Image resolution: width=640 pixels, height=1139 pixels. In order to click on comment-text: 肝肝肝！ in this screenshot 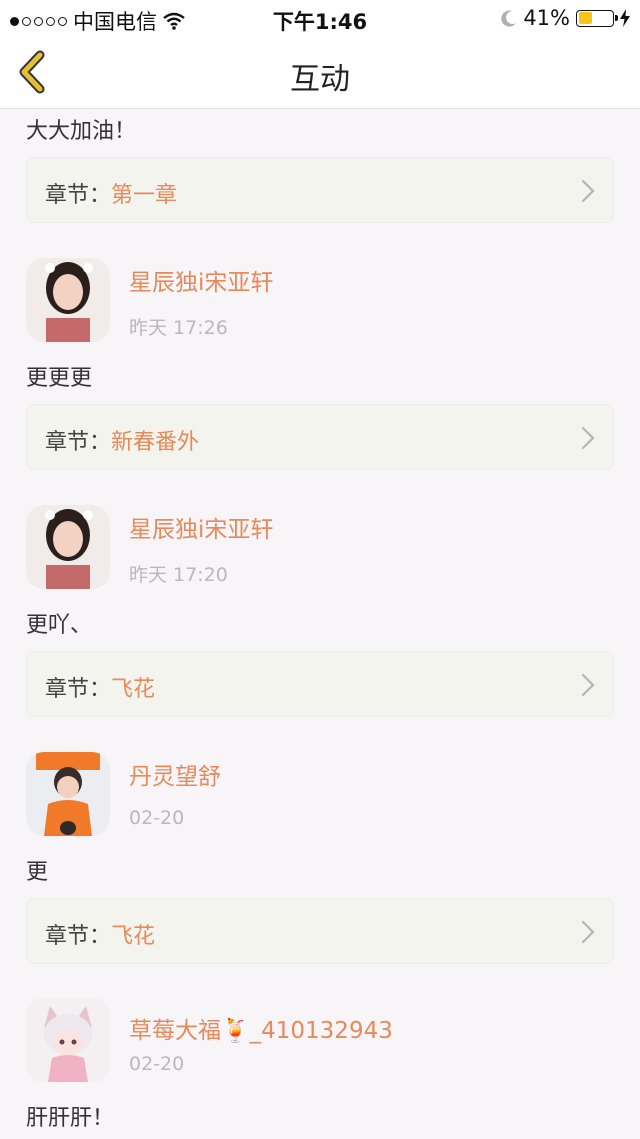, I will do `click(70, 1118)`.